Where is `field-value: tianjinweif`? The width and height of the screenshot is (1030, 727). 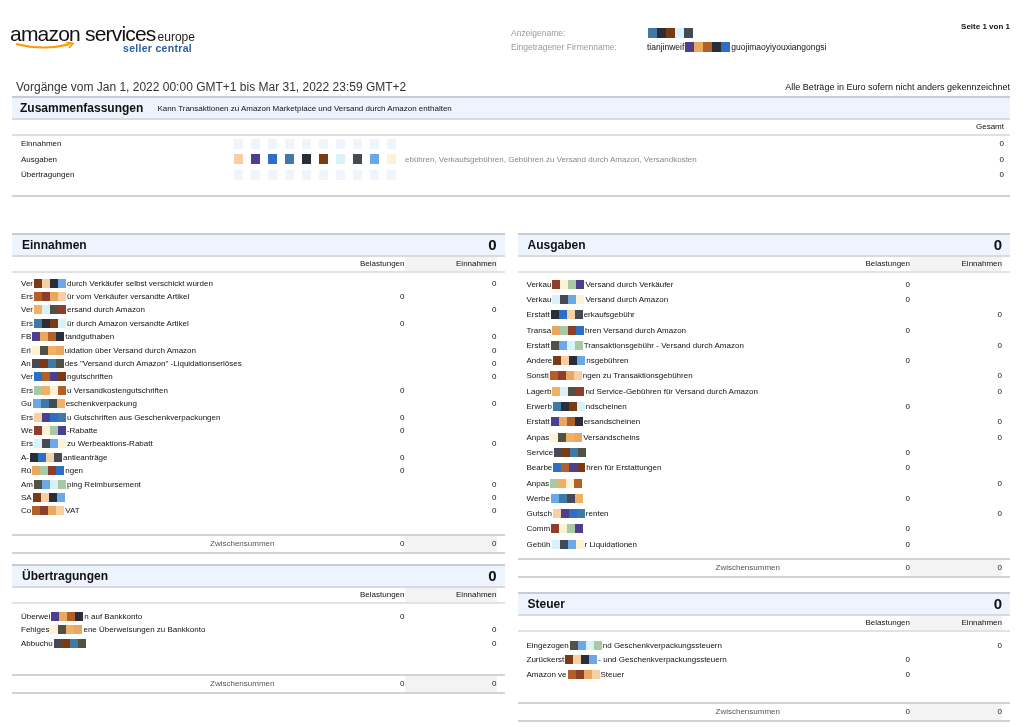
field-value: tianjinweif is located at coordinates (666, 47).